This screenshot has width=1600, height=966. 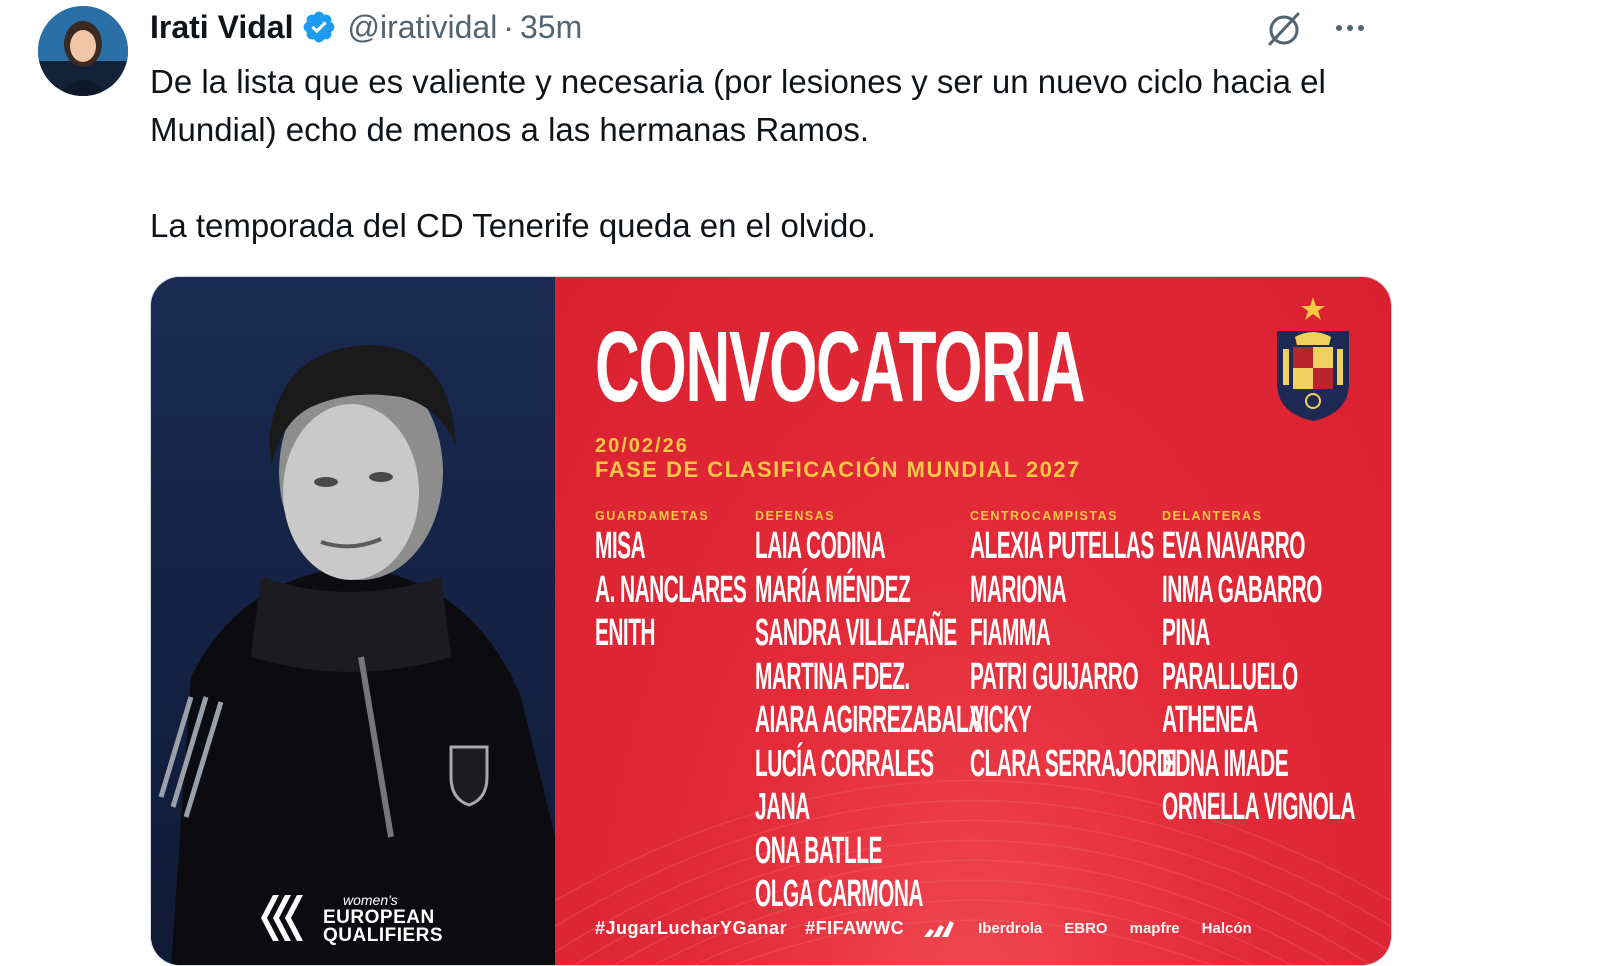 I want to click on player-name: MISA, so click(x=620, y=546).